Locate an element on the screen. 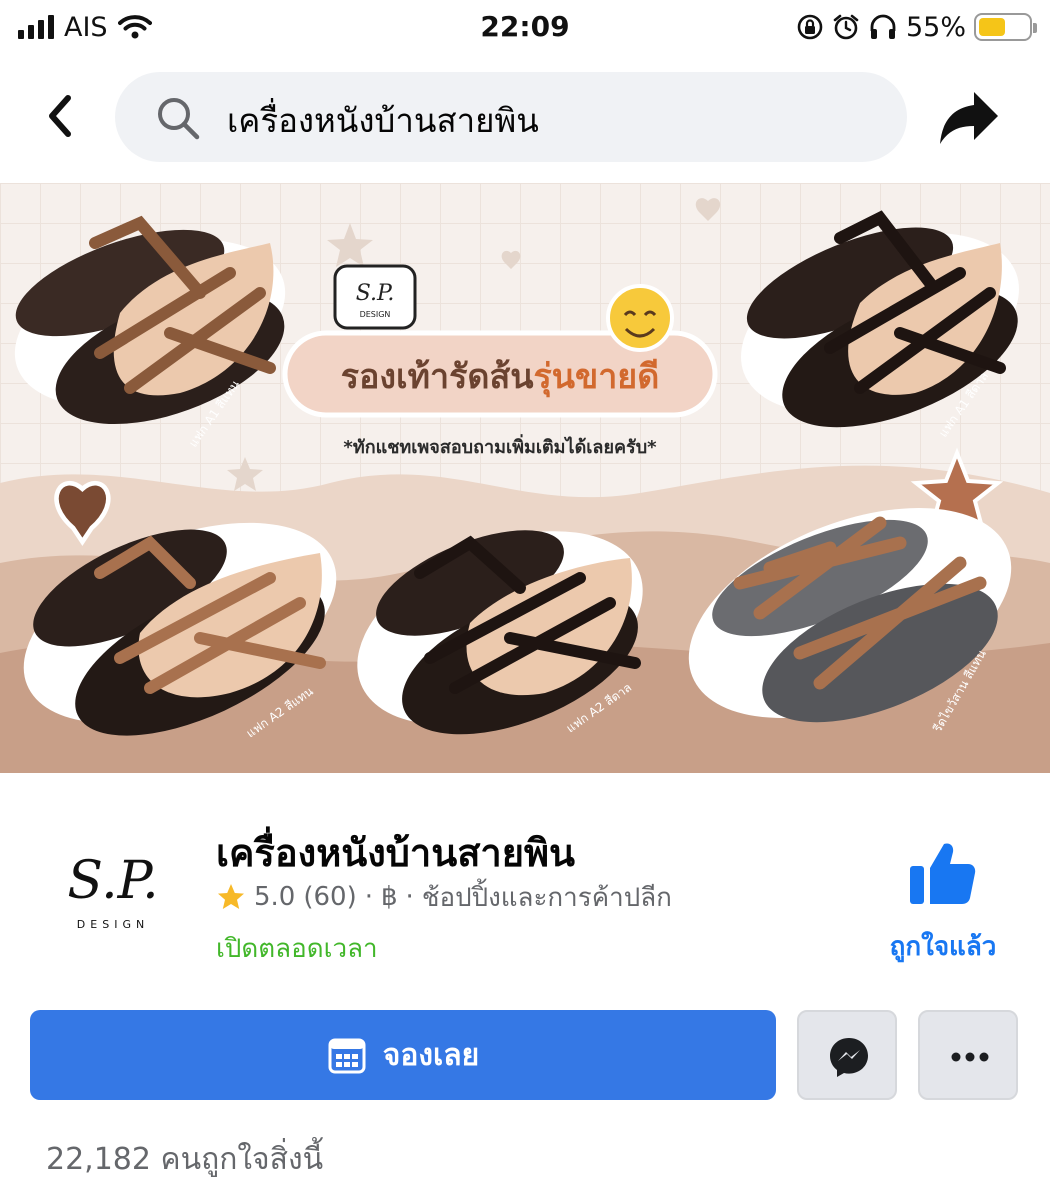 This screenshot has width=1050, height=1200. chevron-left-icon is located at coordinates (60, 116).